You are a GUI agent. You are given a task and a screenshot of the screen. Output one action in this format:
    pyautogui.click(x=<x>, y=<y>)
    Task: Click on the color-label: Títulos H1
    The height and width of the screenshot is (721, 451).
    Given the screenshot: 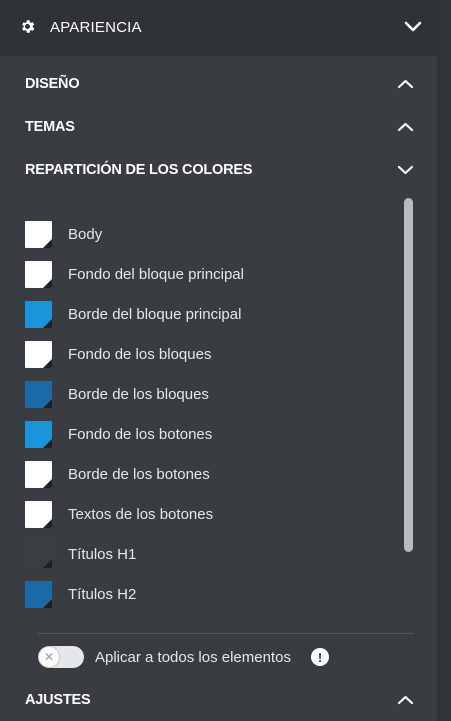 What is the action you would take?
    pyautogui.click(x=102, y=554)
    